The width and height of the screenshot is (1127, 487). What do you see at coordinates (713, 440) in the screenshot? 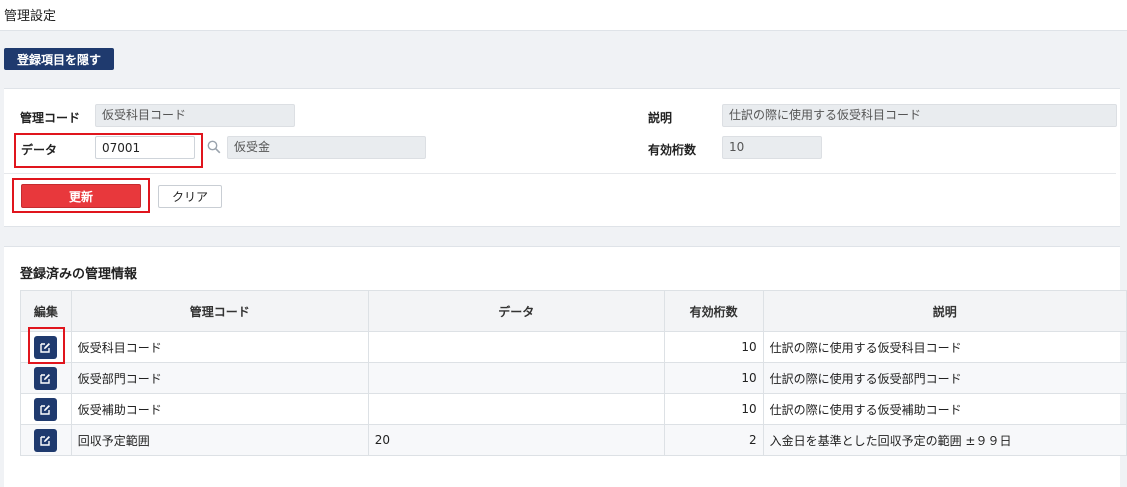
I see `cell-digits: 2` at bounding box center [713, 440].